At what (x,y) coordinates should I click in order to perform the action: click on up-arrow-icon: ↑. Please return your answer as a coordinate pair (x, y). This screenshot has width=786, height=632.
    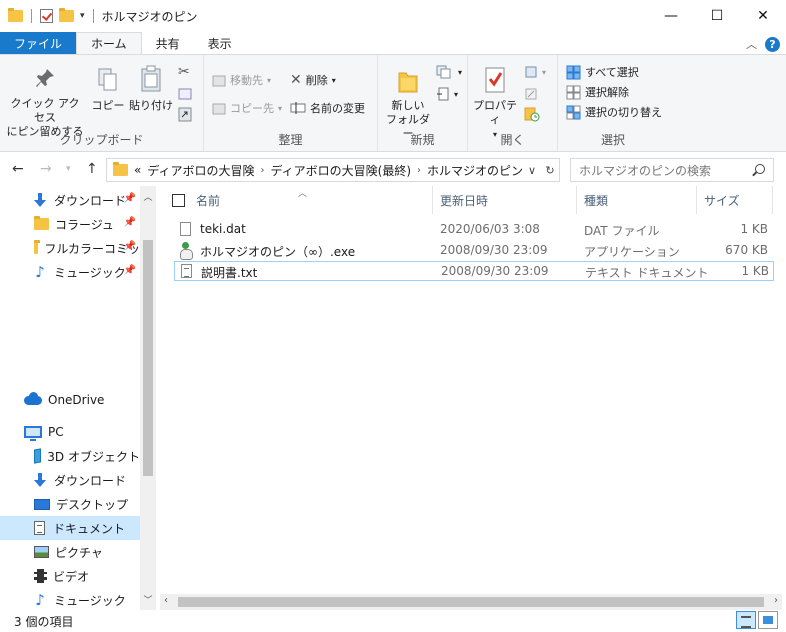
    Looking at the image, I should click on (92, 169).